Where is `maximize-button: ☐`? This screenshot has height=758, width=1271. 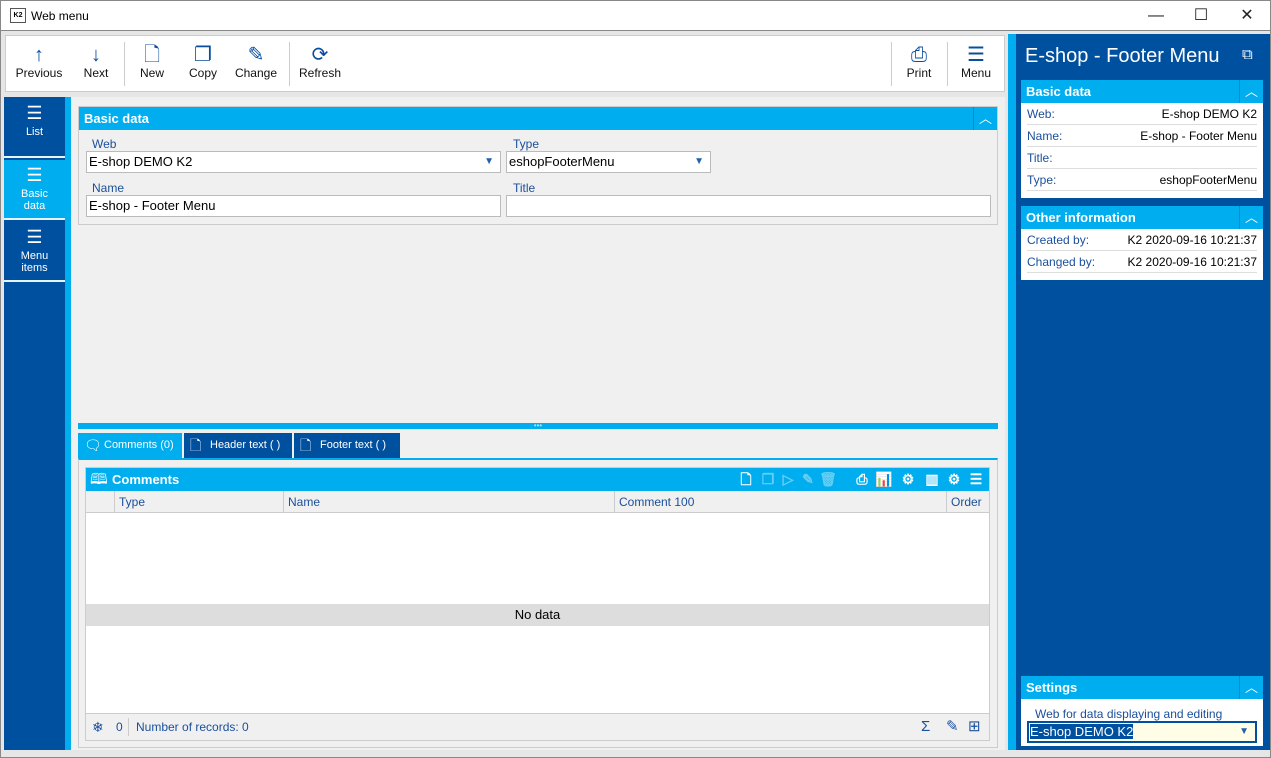
maximize-button: ☐ is located at coordinates (1201, 16).